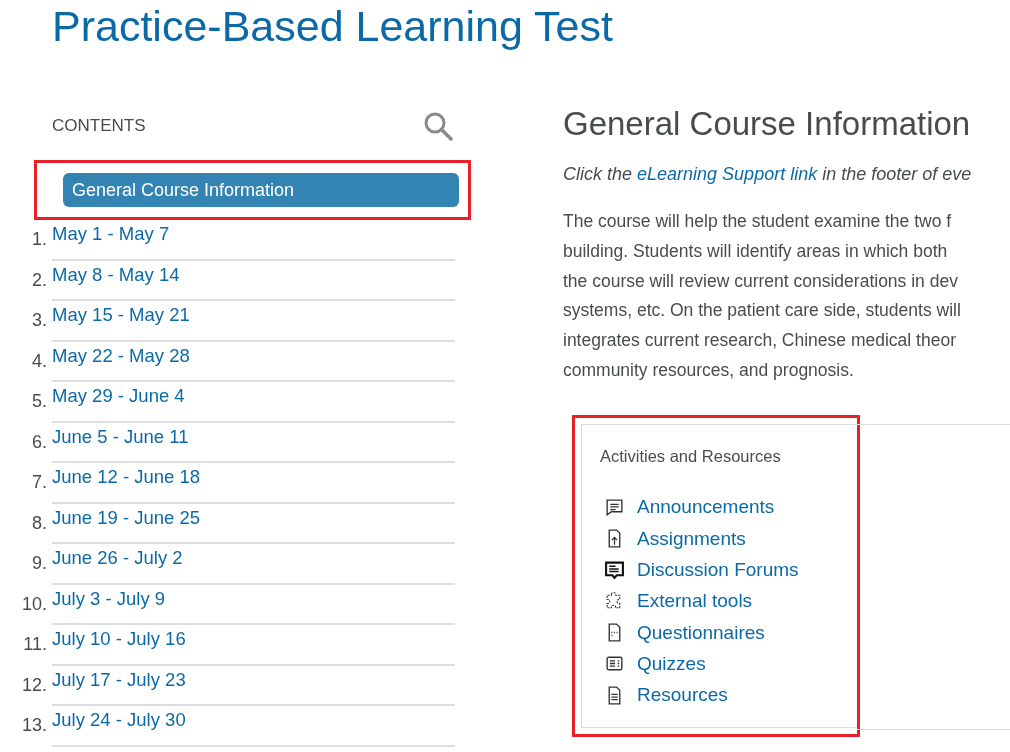 The image size is (1010, 752). I want to click on contents-item: June 12 - June 18, so click(126, 477).